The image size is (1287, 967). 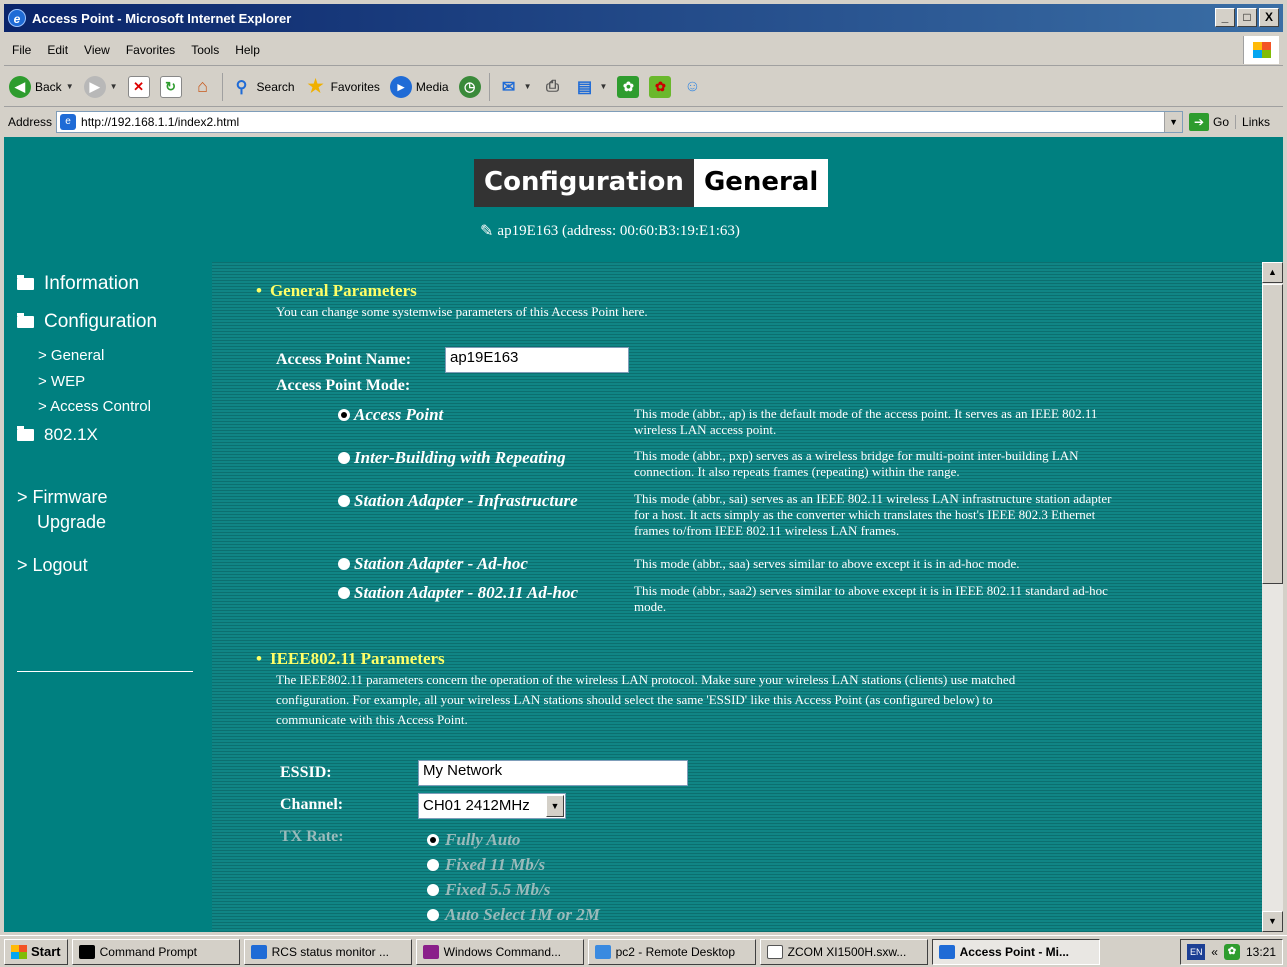 I want to click on clock: 13:21, so click(x=1261, y=952).